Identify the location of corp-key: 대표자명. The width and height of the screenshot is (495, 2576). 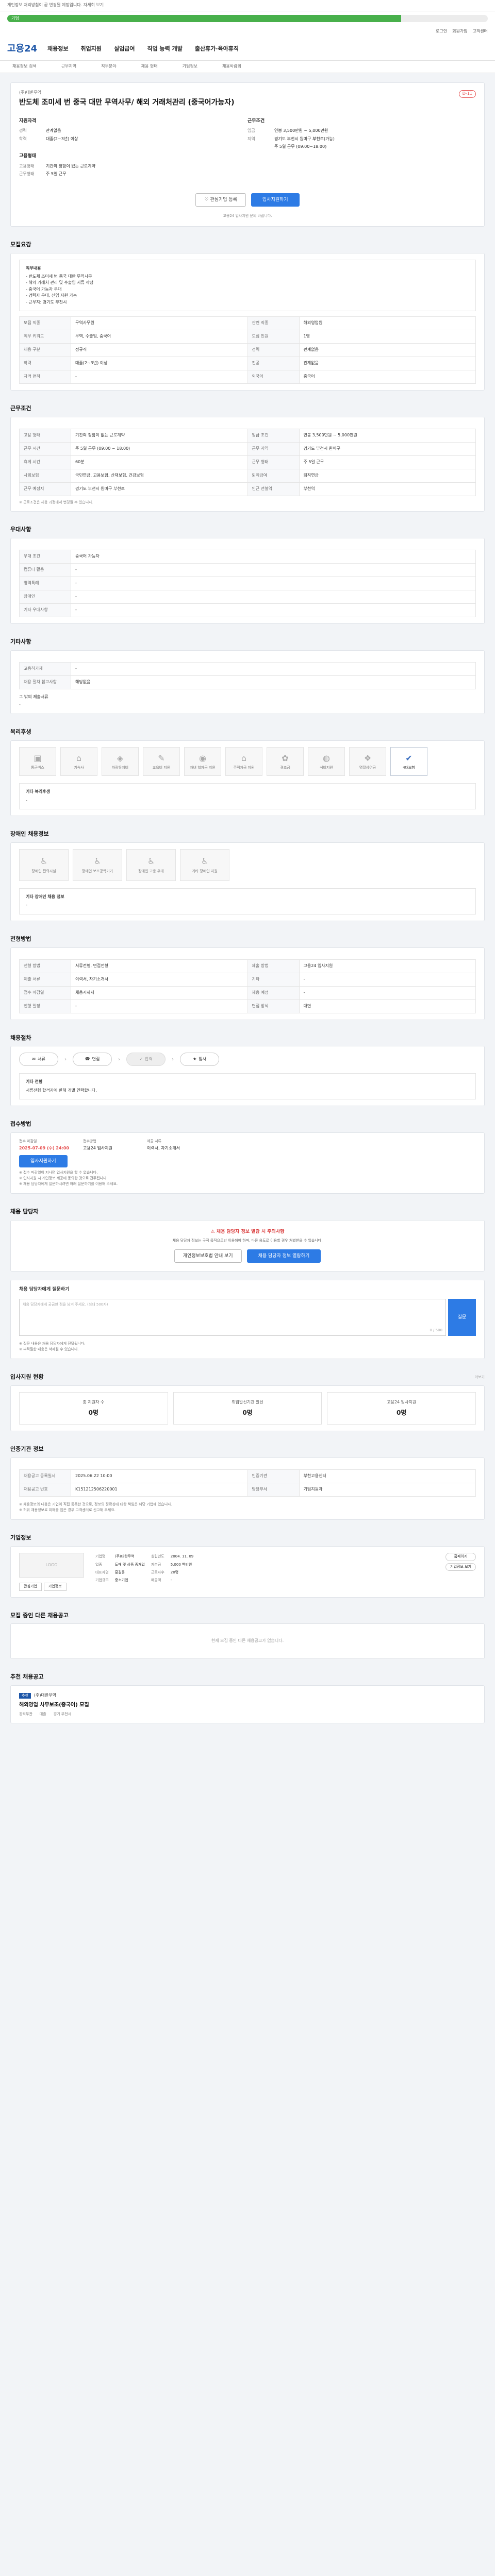
(102, 1572).